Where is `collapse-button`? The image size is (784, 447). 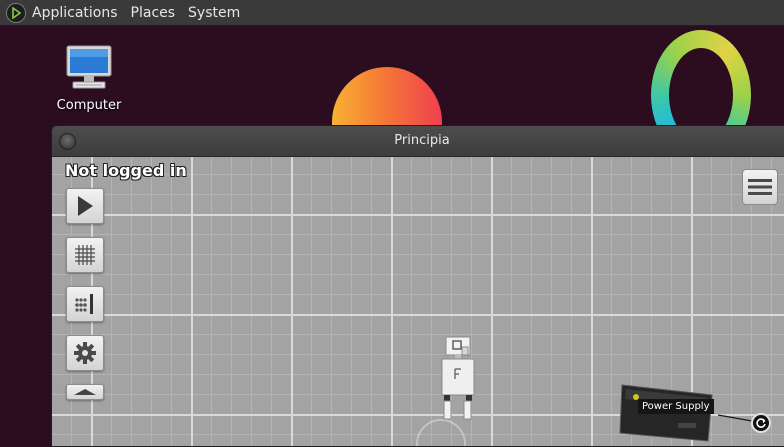
collapse-button is located at coordinates (85, 392).